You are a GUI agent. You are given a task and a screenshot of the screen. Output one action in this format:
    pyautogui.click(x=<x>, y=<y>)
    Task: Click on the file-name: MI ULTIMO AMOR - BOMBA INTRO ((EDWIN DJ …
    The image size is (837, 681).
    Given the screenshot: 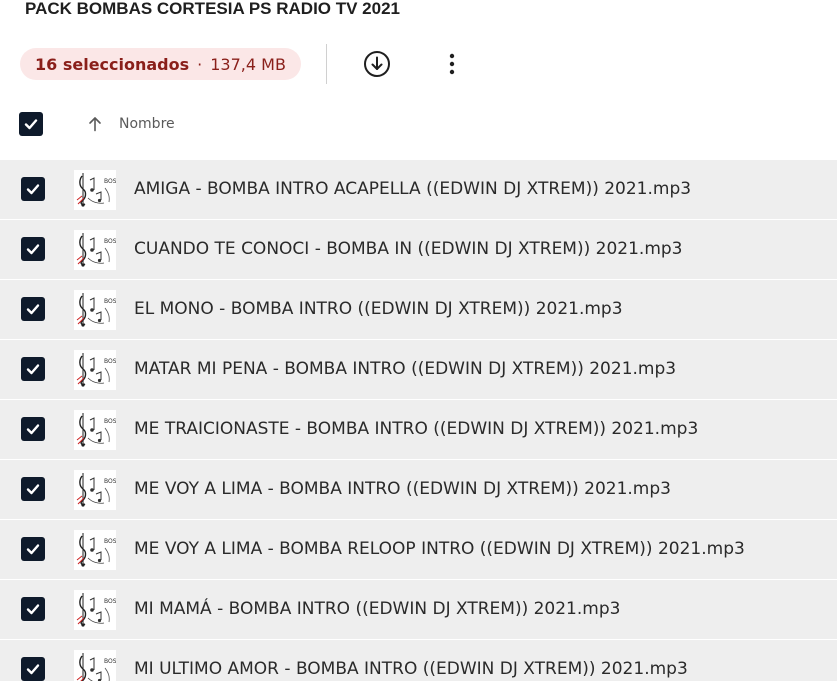 What is the action you would take?
    pyautogui.click(x=411, y=669)
    